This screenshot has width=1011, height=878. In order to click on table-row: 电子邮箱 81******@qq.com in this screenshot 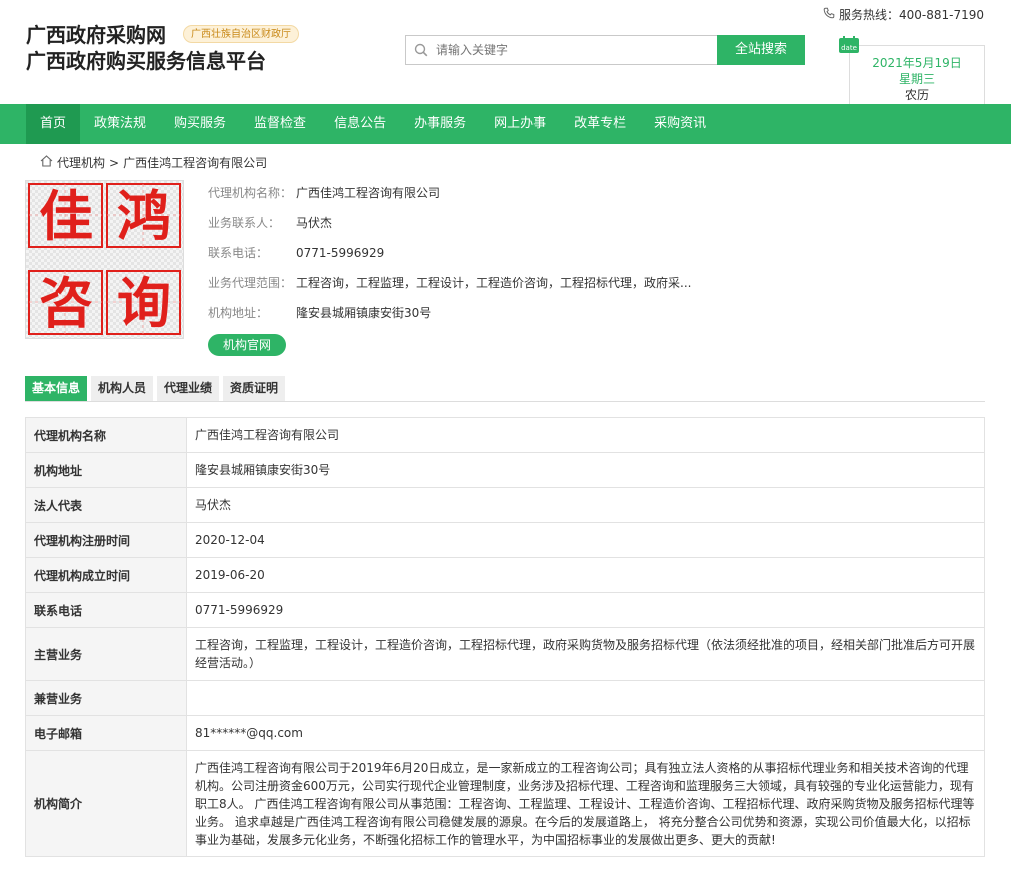, I will do `click(505, 733)`.